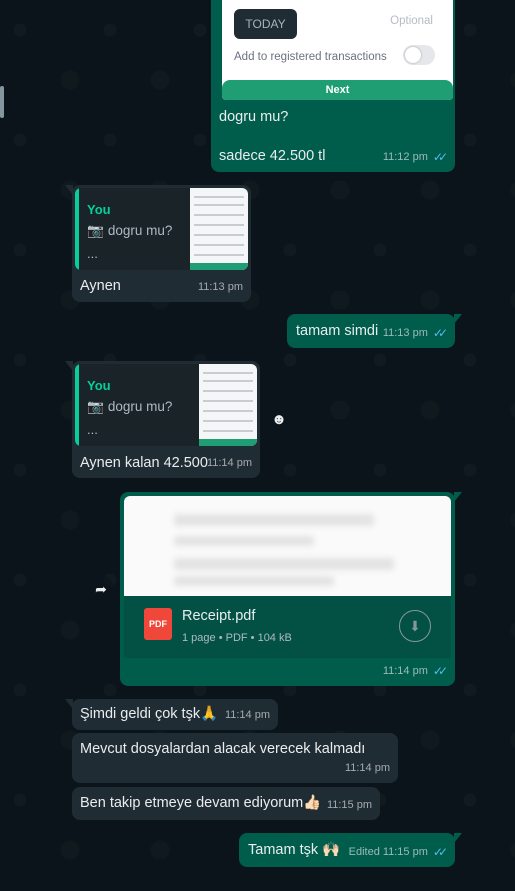  What do you see at coordinates (398, 852) in the screenshot?
I see `message-time: Edited 11:15 pm ✓✓` at bounding box center [398, 852].